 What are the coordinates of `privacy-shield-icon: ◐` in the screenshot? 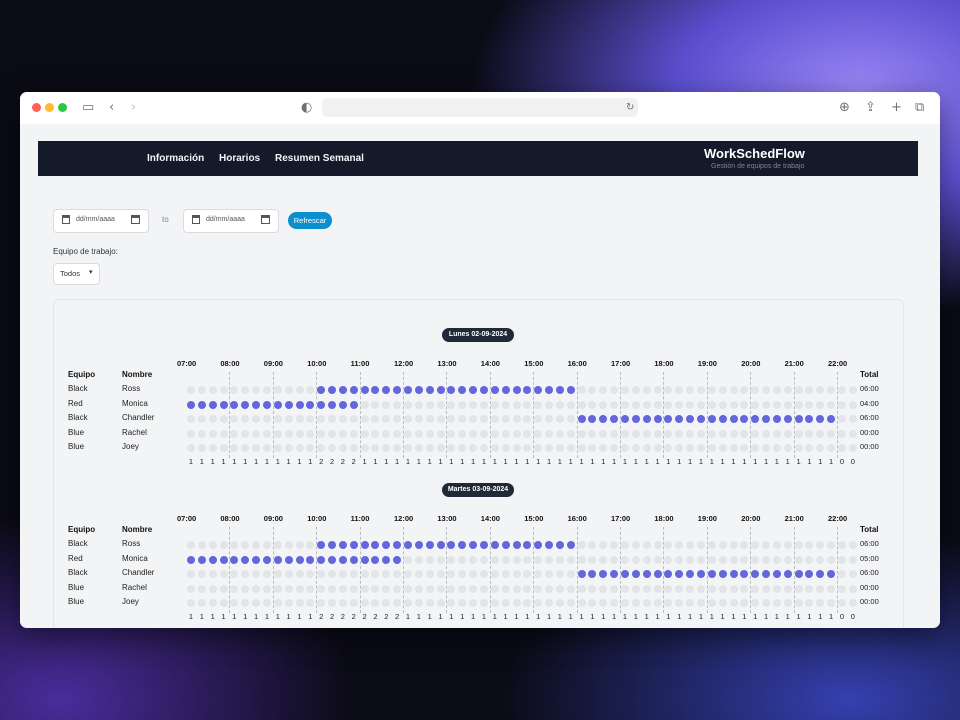 It's located at (306, 108).